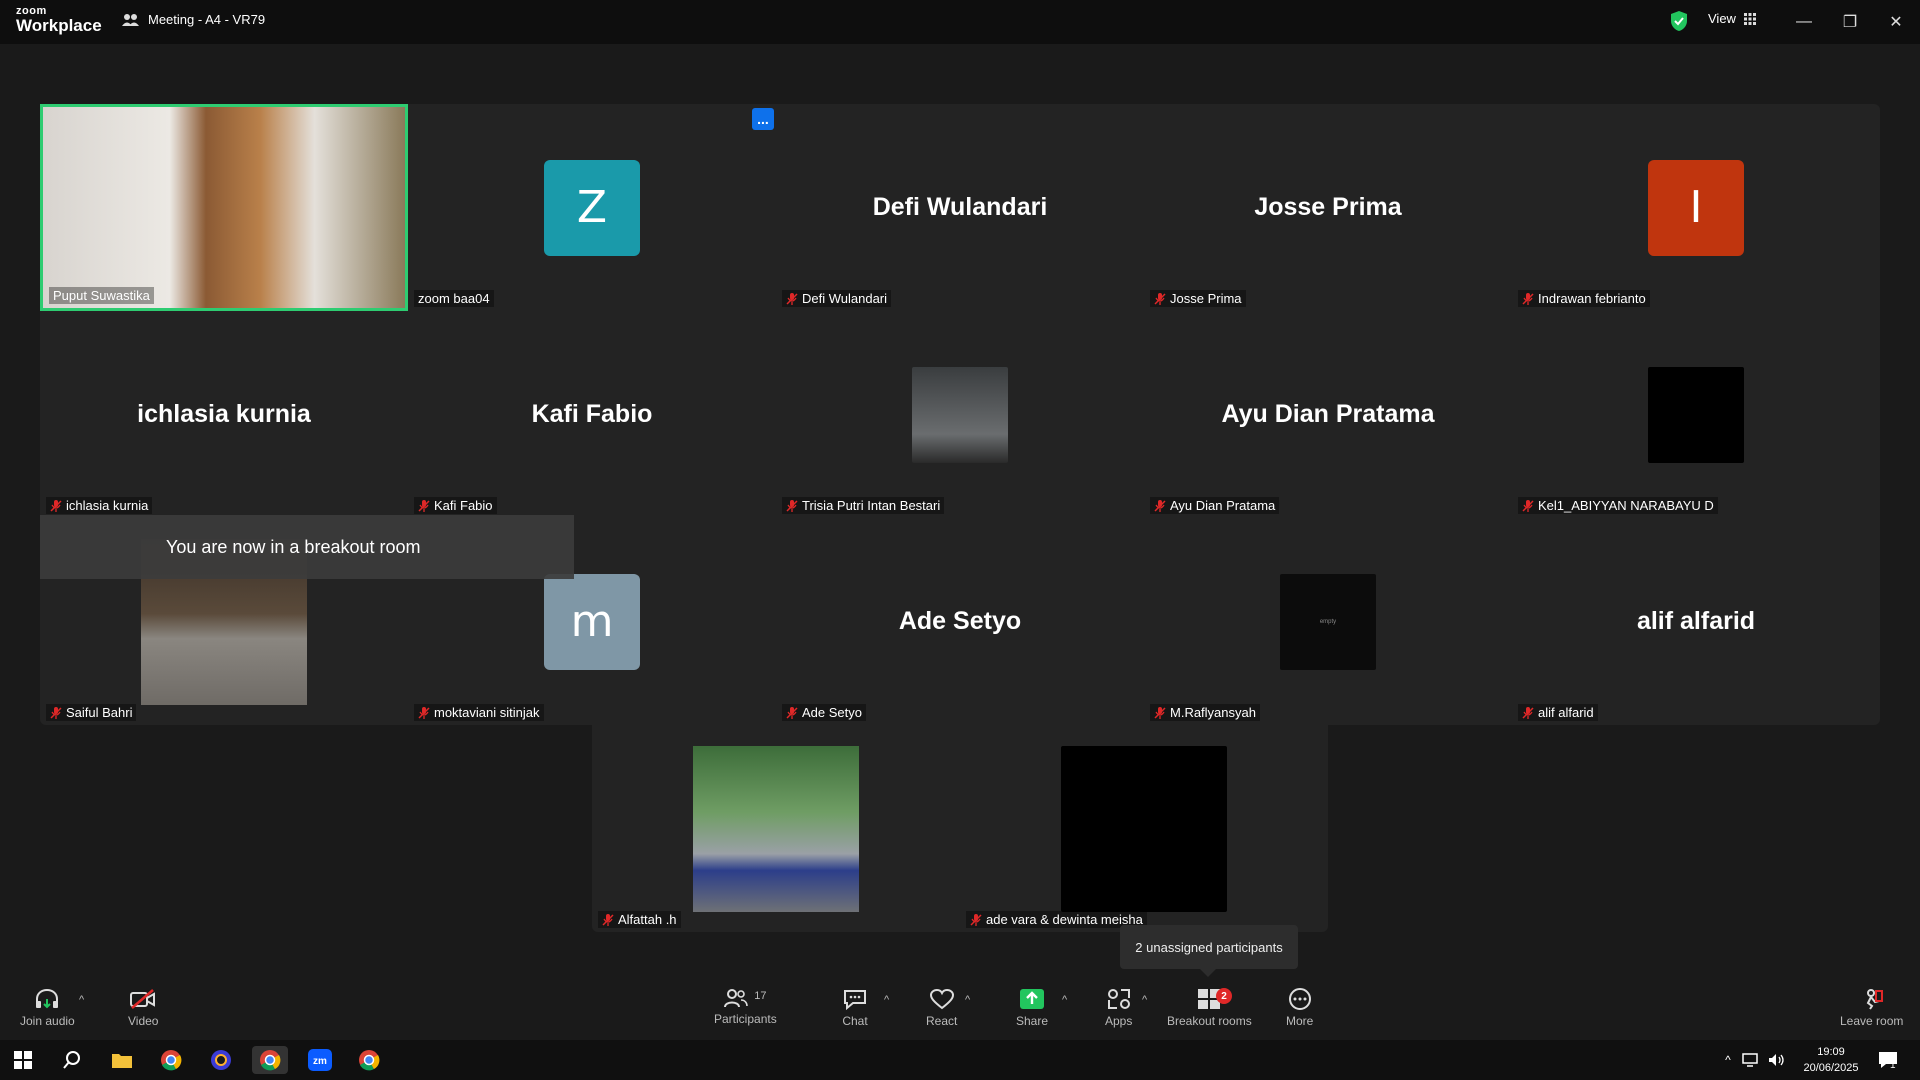 The height and width of the screenshot is (1080, 1920). I want to click on participant-nameplate: Indrawan febrianto, so click(1584, 298).